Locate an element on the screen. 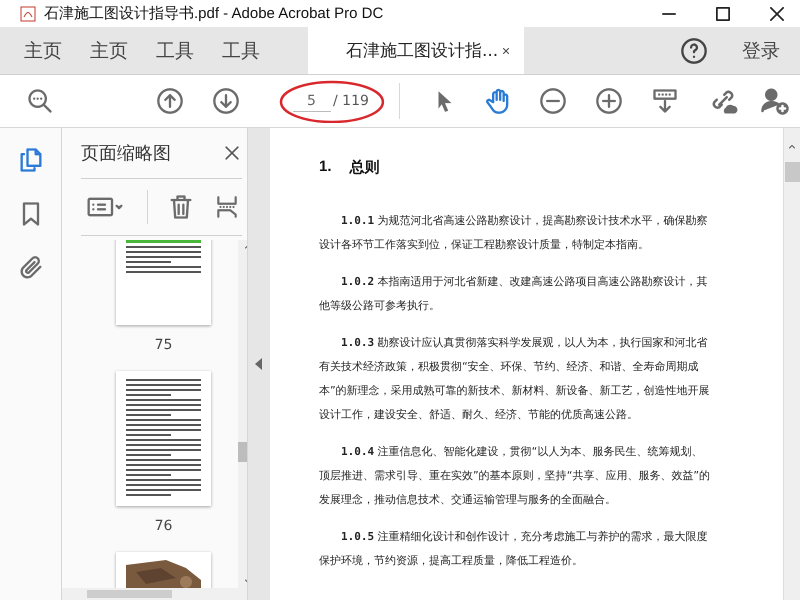  zoom-in-button is located at coordinates (609, 101).